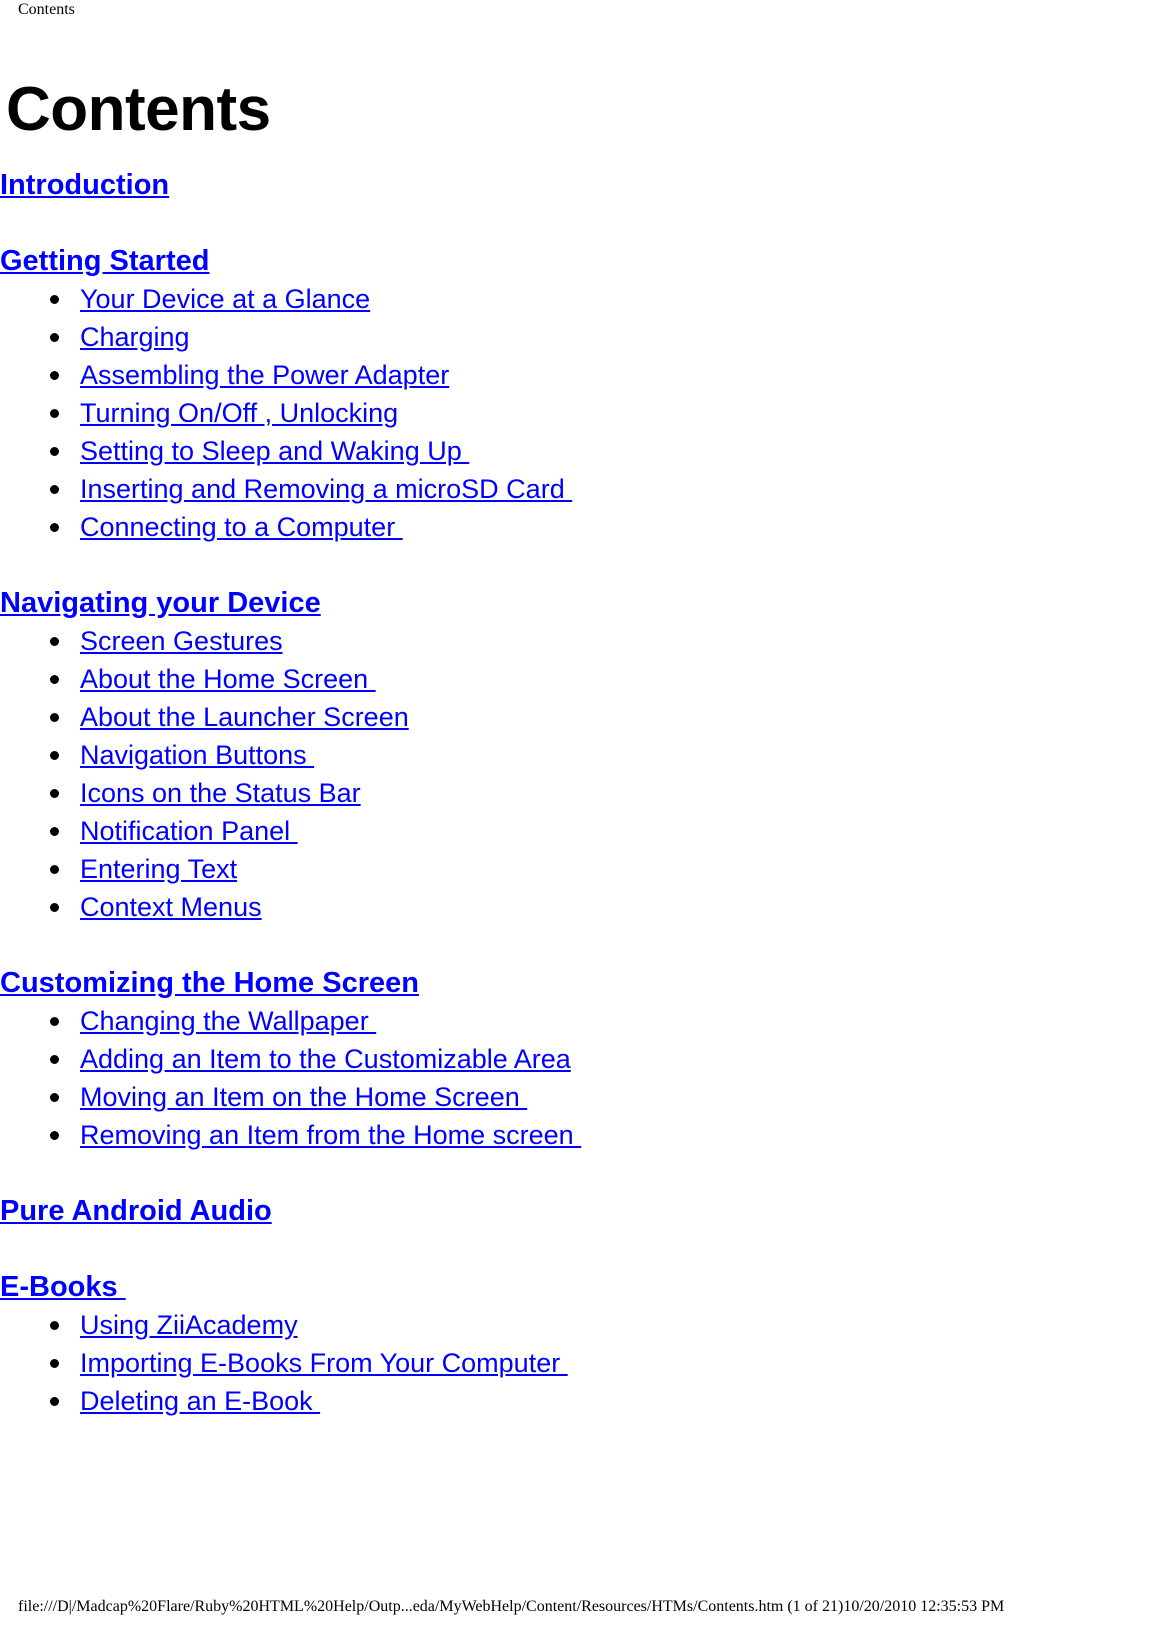  I want to click on list-item: Entering Text, so click(586, 869).